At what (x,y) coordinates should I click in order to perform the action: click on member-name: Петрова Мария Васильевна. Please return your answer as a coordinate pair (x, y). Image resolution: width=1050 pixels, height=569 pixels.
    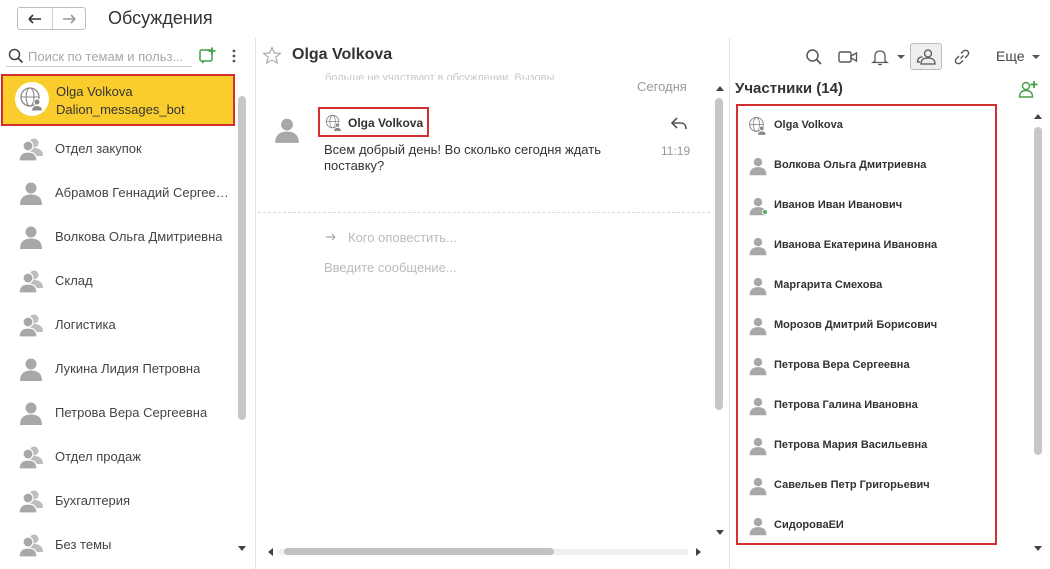
    Looking at the image, I should click on (851, 445).